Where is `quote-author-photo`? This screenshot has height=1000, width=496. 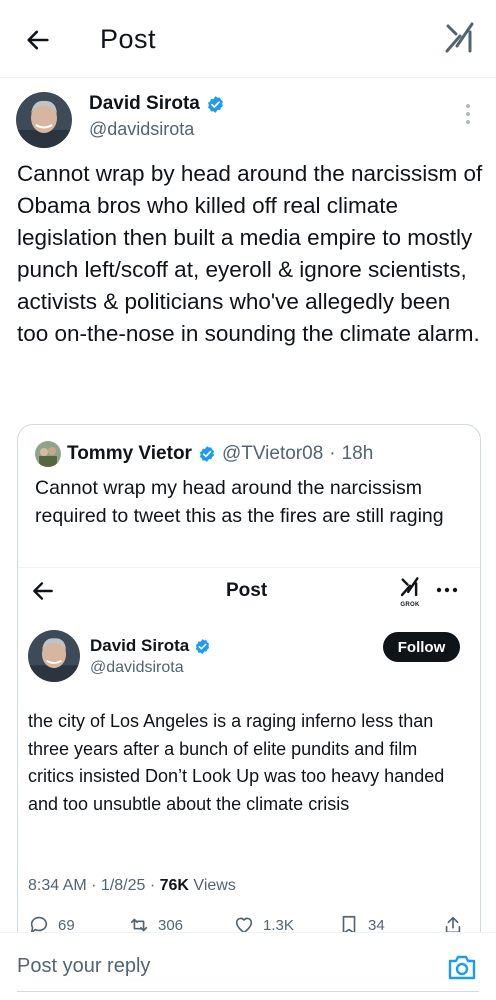
quote-author-photo is located at coordinates (48, 454).